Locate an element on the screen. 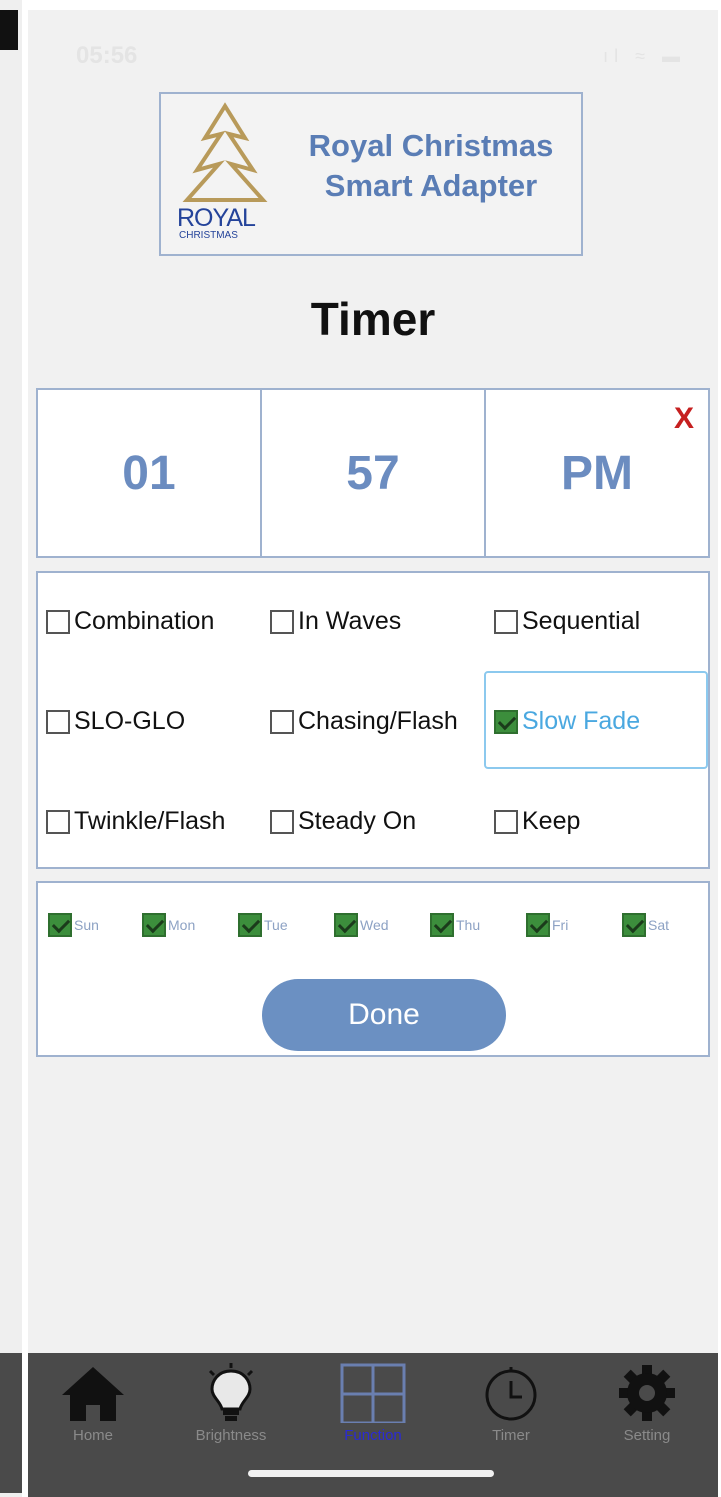 This screenshot has height=1497, width=721. tab-function: Function is located at coordinates (373, 1403).